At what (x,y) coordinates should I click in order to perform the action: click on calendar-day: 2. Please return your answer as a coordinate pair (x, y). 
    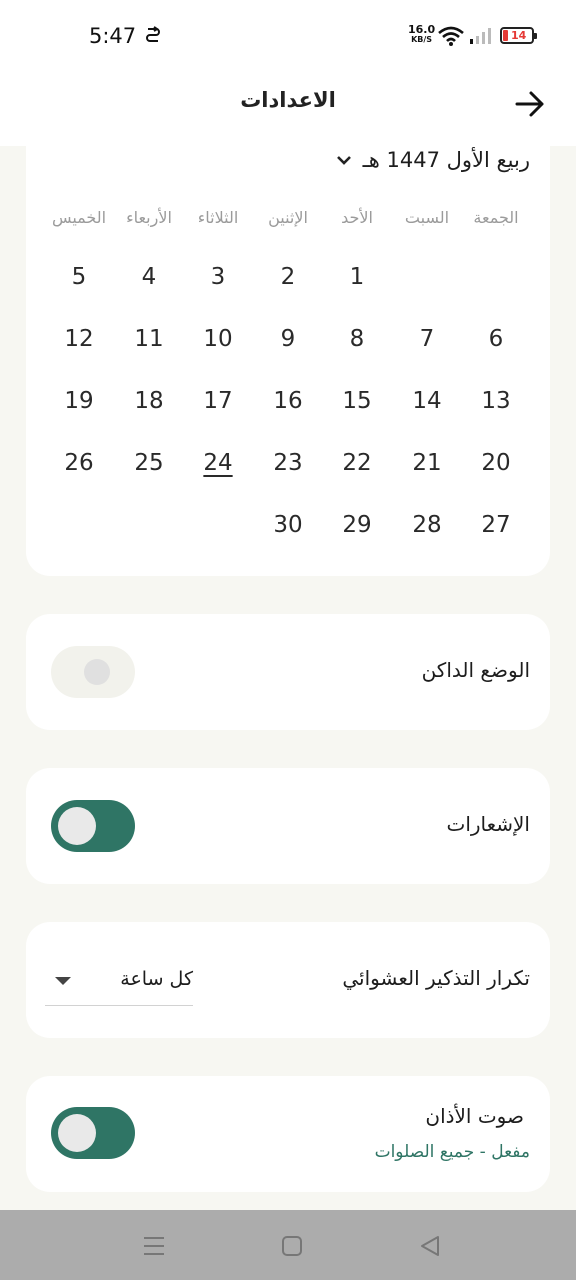
    Looking at the image, I should click on (288, 277).